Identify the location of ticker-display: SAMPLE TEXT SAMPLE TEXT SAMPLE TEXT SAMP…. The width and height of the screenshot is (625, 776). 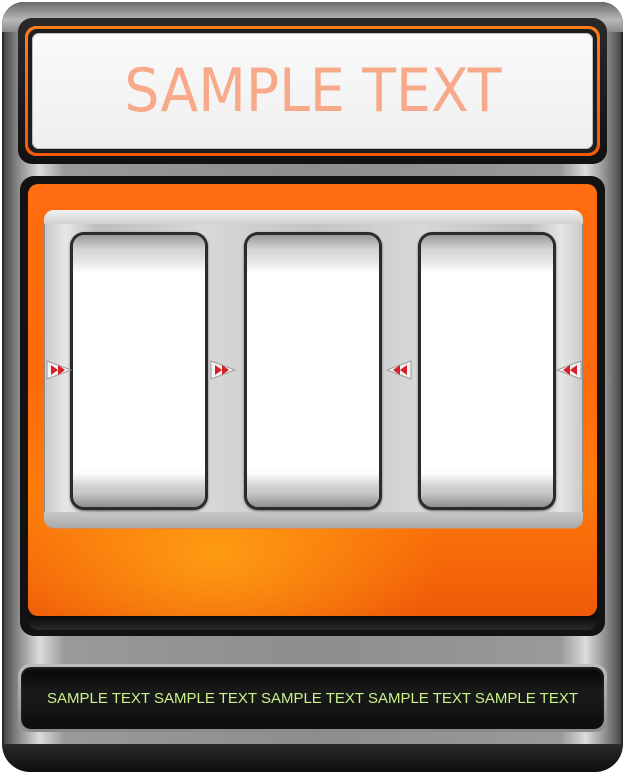
(312, 698).